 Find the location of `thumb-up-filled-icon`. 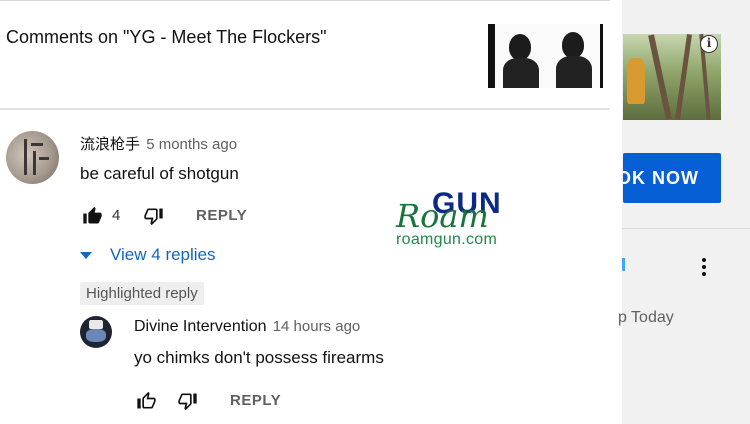

thumb-up-filled-icon is located at coordinates (92, 215).